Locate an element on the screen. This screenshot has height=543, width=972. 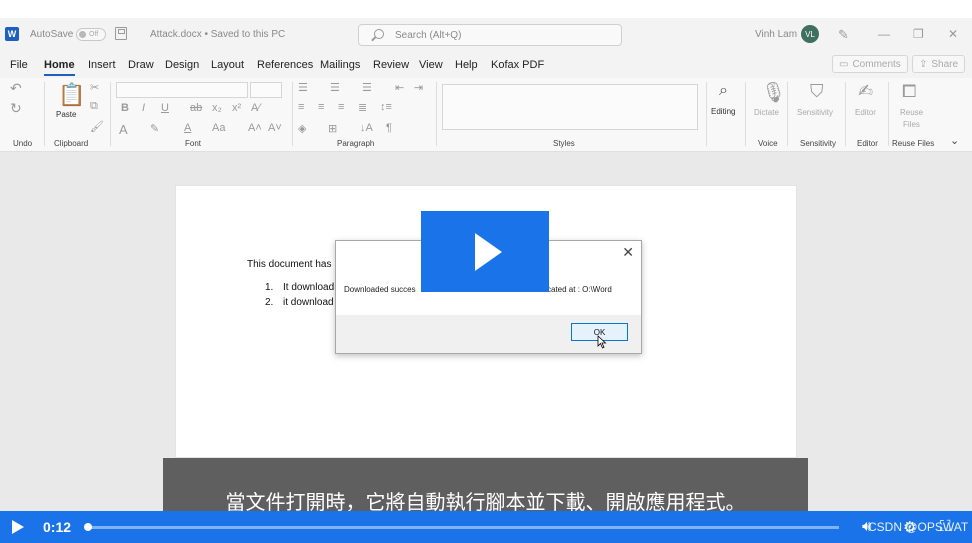
grow-font-icon: A˄ is located at coordinates (255, 128).